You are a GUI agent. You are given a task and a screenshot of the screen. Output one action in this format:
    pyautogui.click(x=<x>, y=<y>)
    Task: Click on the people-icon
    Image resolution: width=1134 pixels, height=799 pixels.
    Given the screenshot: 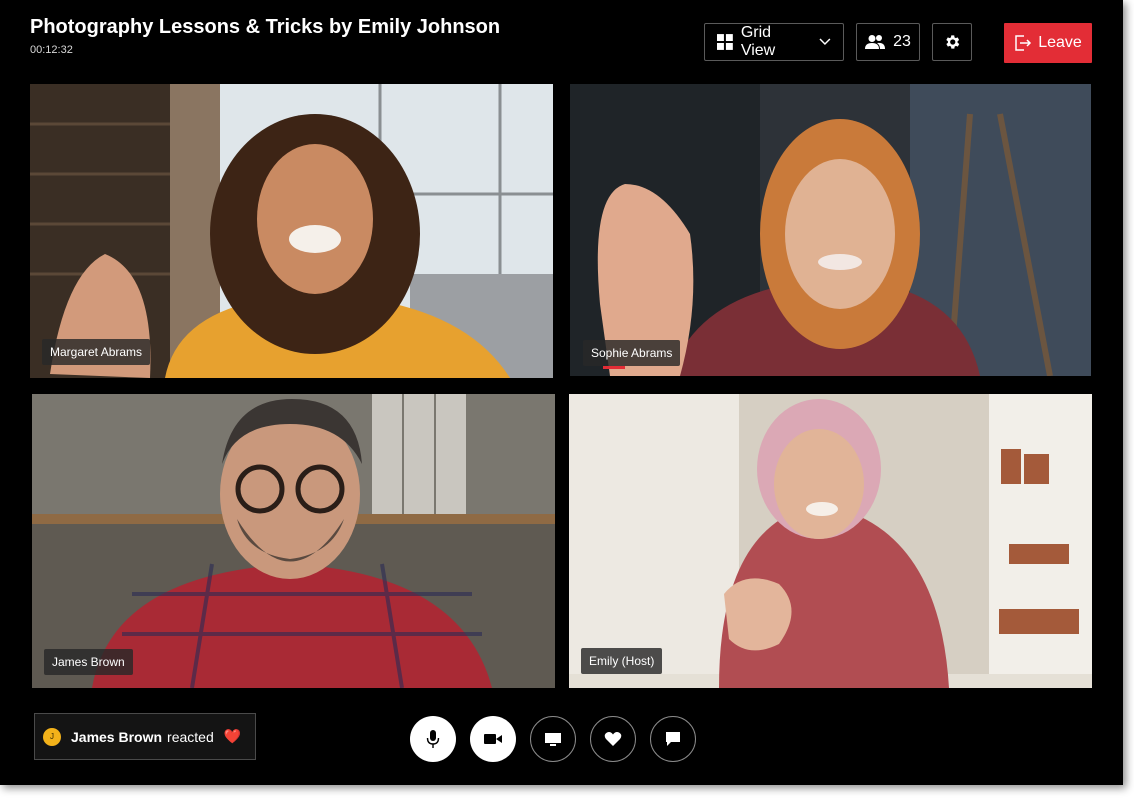 What is the action you would take?
    pyautogui.click(x=875, y=42)
    